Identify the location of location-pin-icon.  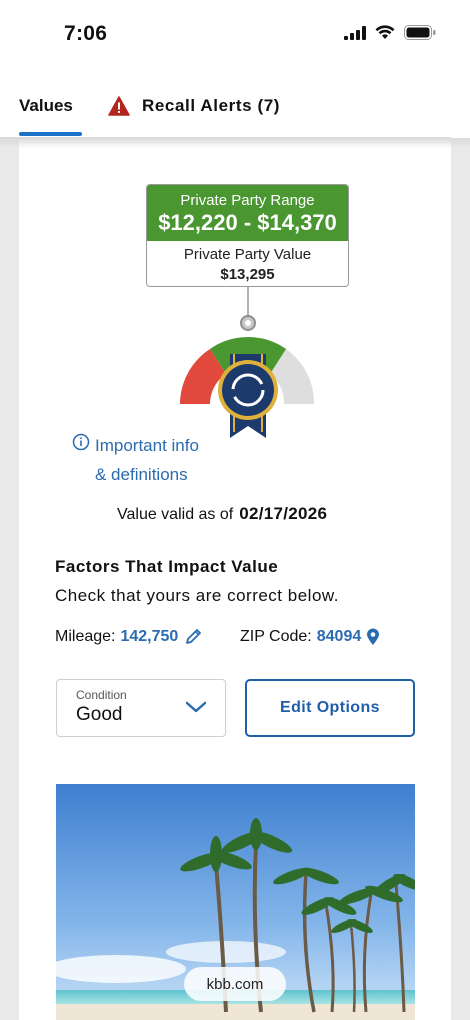
(373, 637).